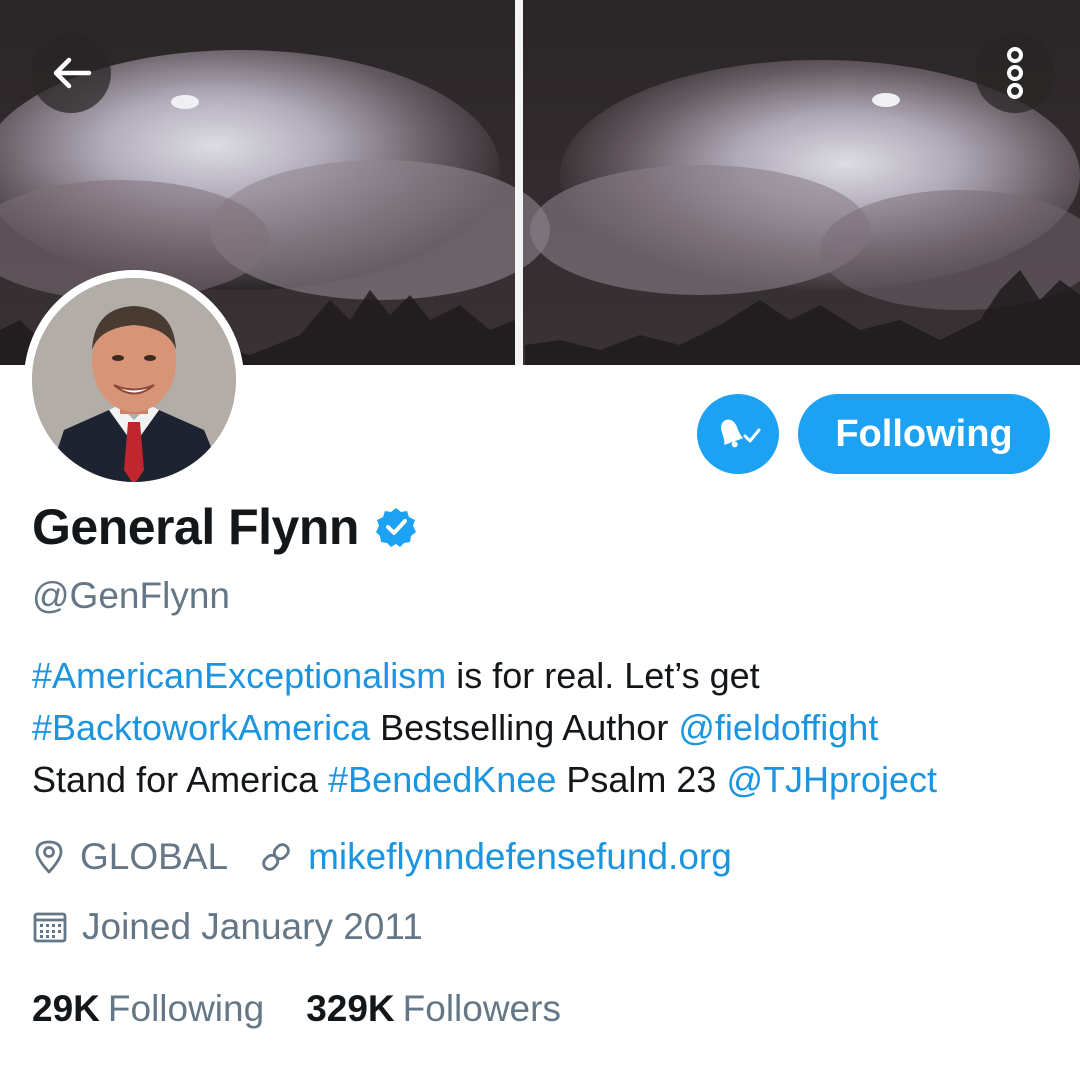 This screenshot has width=1080, height=1080. I want to click on followers-label: Followers, so click(481, 1008).